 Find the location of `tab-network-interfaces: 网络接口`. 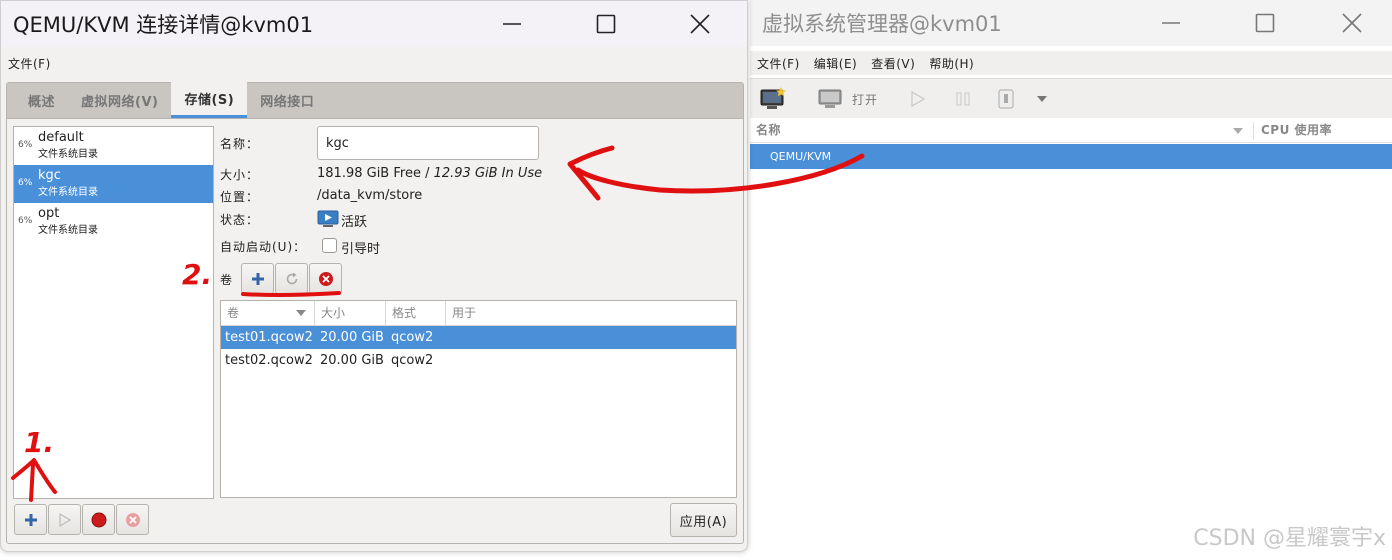

tab-network-interfaces: 网络接口 is located at coordinates (287, 100).